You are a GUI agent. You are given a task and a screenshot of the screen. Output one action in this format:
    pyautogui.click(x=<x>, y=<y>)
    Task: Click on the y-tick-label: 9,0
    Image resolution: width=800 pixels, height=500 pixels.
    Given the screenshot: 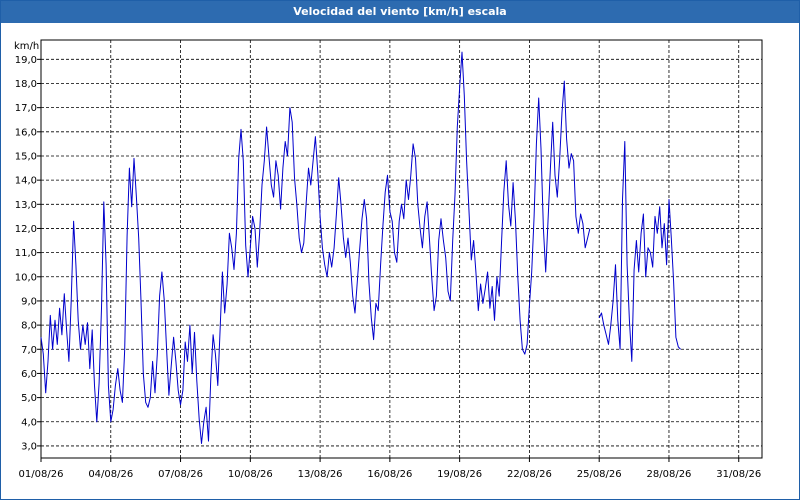 What is the action you would take?
    pyautogui.click(x=29, y=301)
    